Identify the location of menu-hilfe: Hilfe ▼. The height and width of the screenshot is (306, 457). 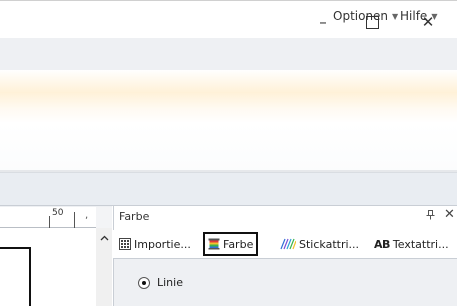
(418, 16).